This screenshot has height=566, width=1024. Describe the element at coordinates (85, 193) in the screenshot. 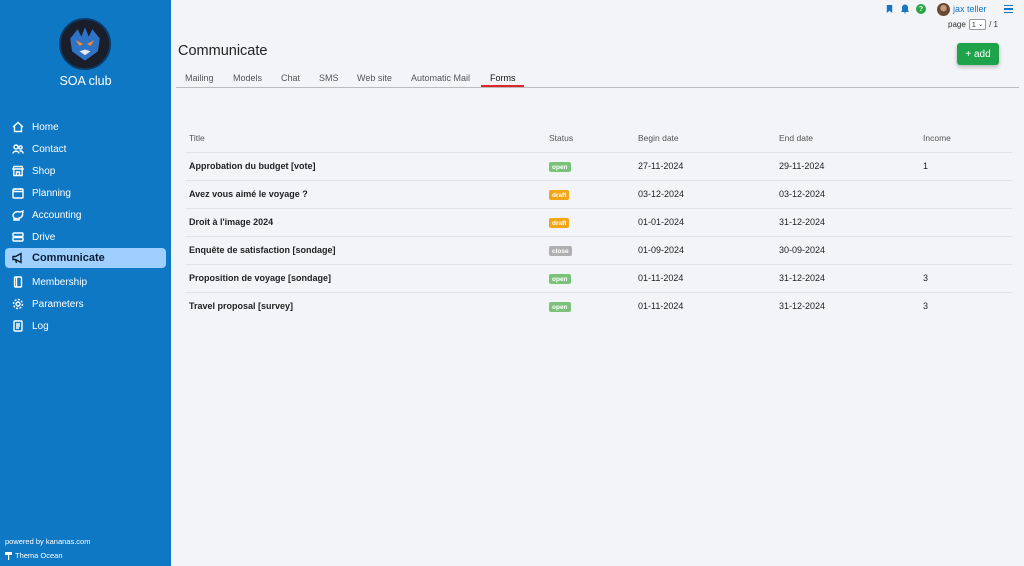

I see `sidebar-item-planning: Planning` at that location.